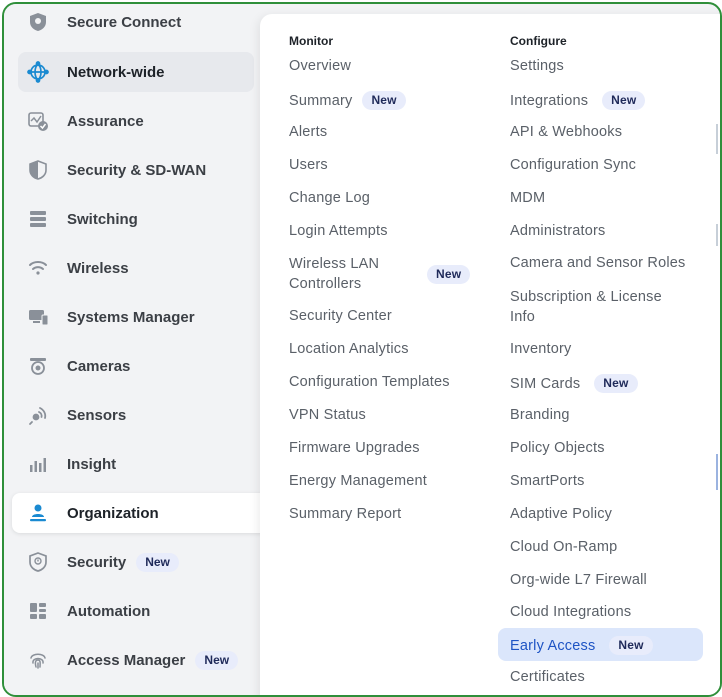 The width and height of the screenshot is (722, 697). Describe the element at coordinates (38, 611) in the screenshot. I see `automation-grid-icon` at that location.